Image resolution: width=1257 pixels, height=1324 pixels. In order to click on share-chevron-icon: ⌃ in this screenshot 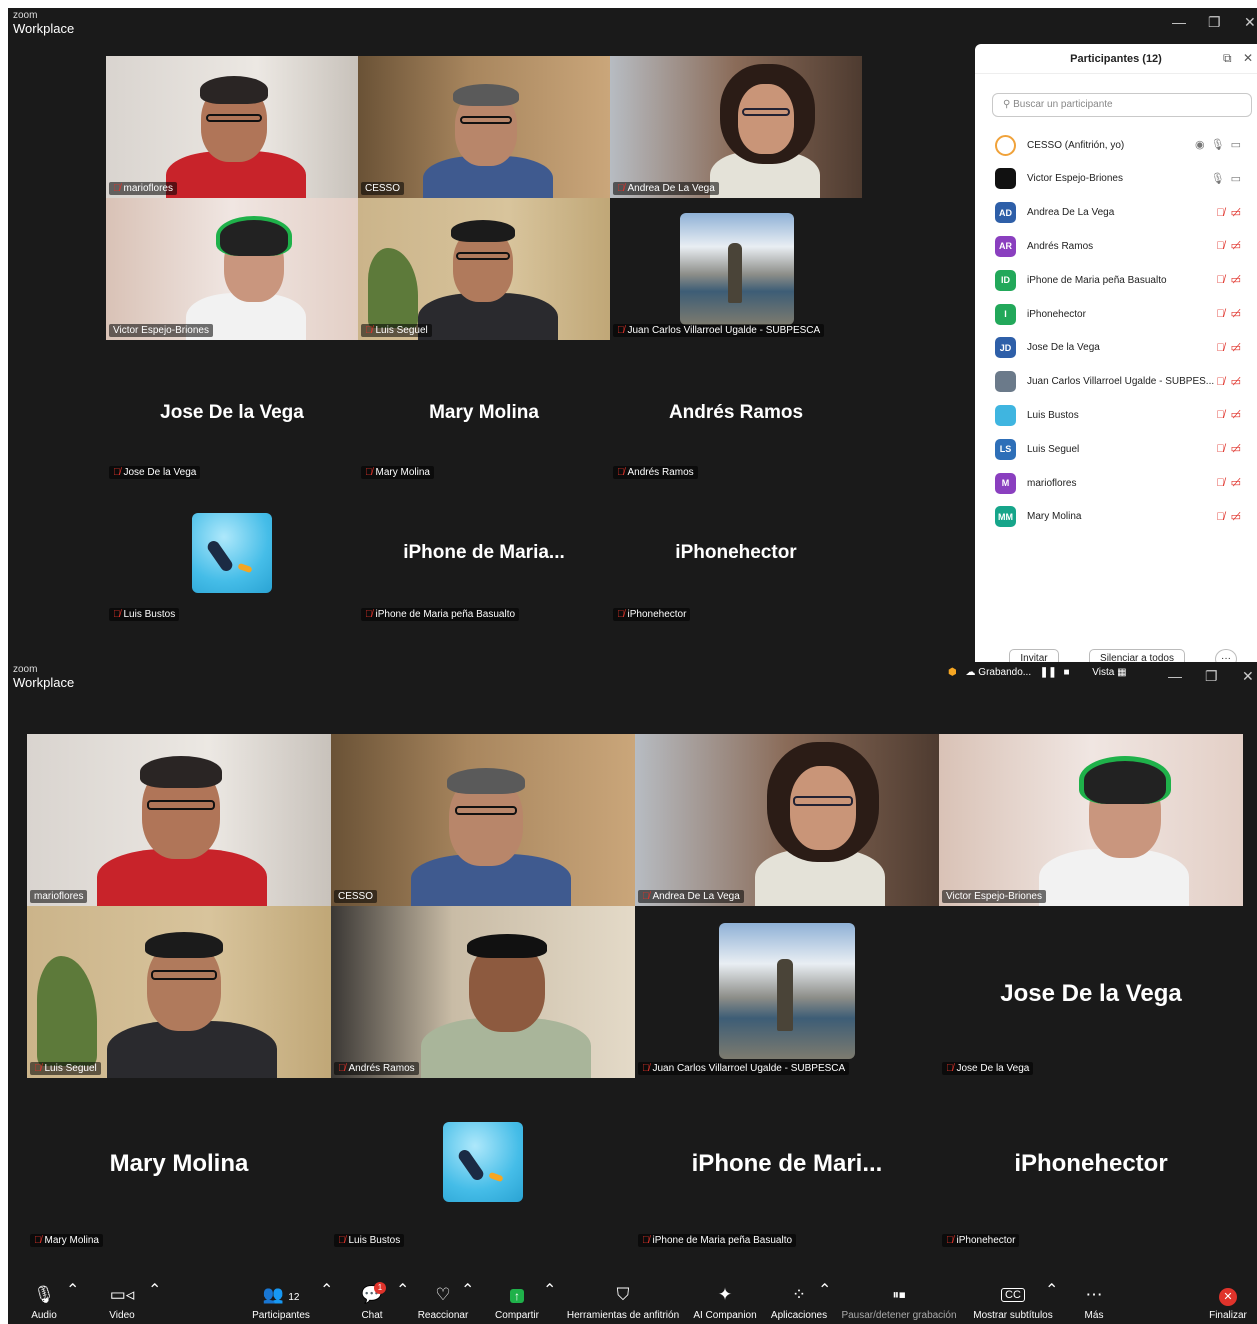, I will do `click(549, 1290)`.